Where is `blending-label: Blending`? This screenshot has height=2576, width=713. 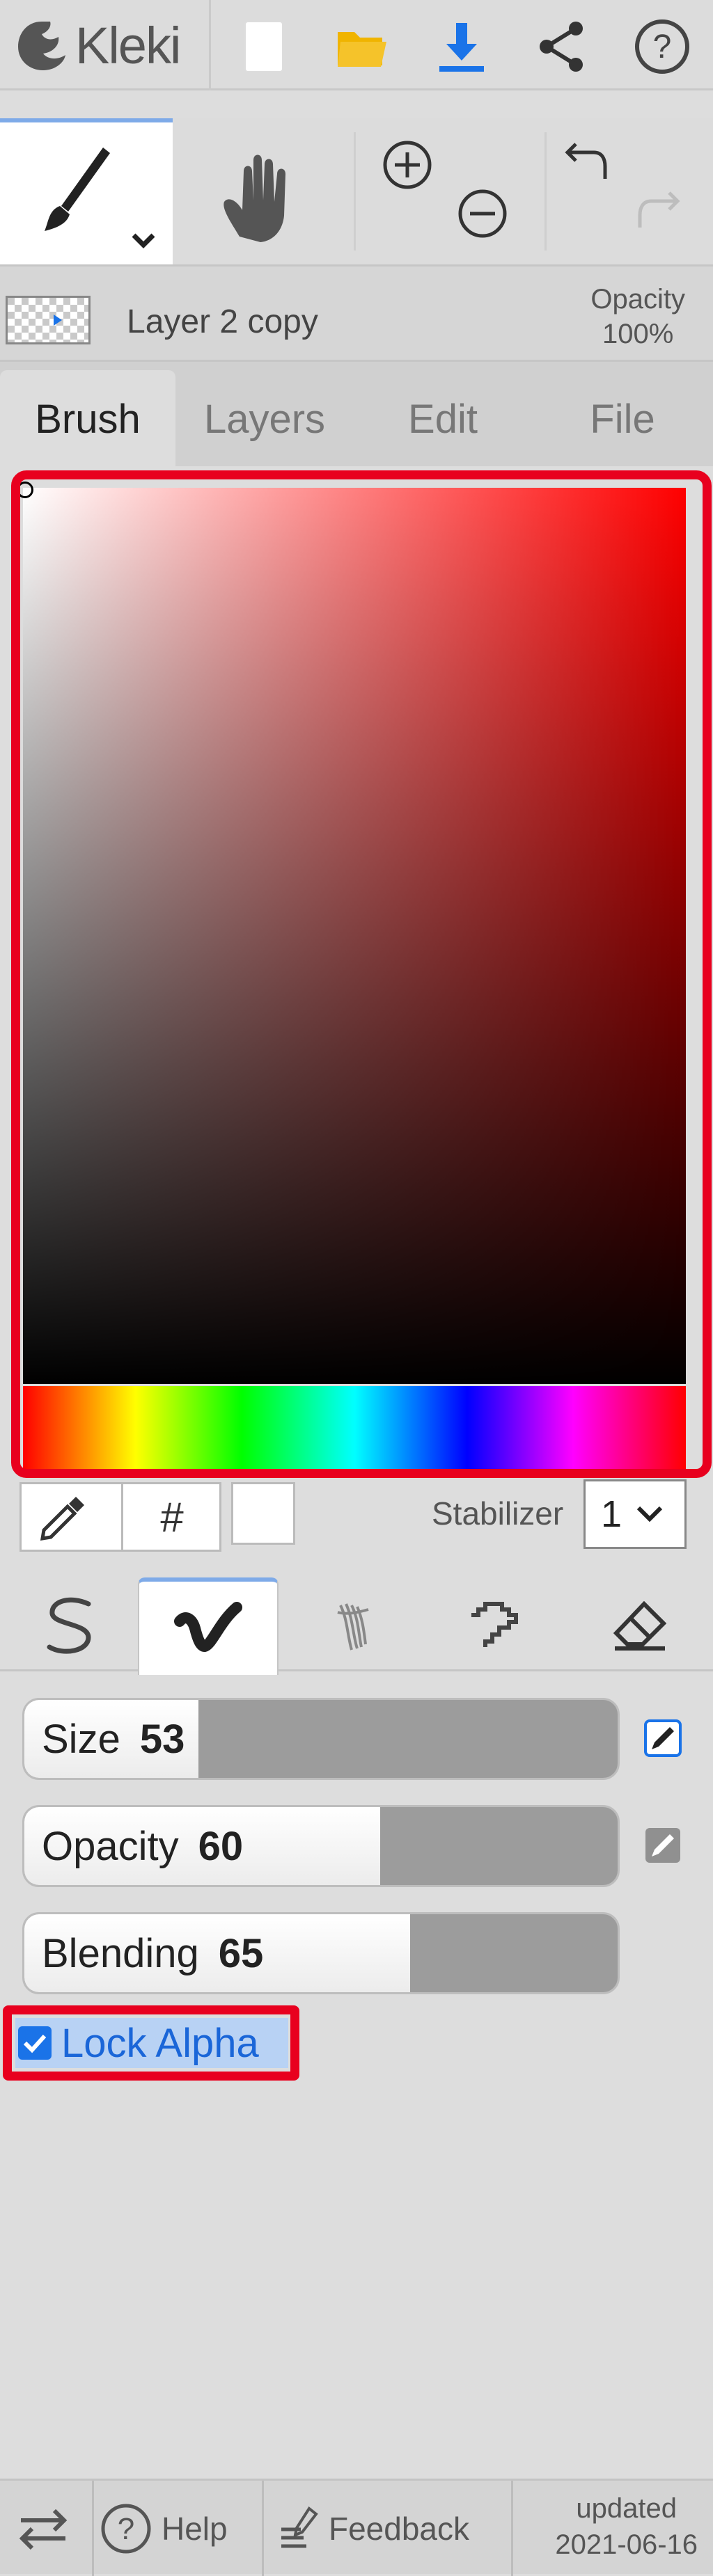
blending-label: Blending is located at coordinates (120, 1953).